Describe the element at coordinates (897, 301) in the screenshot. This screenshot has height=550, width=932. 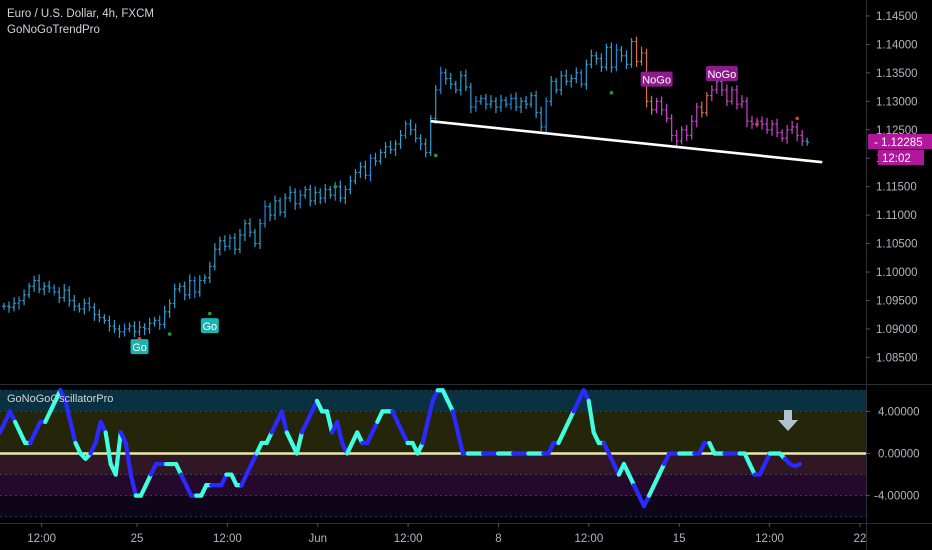
I see `price-tick-label: 1.09500` at that location.